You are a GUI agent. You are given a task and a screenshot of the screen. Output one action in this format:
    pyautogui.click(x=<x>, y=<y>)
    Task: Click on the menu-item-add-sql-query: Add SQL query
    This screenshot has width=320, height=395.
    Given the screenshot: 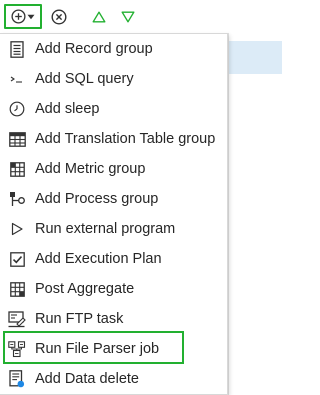 What is the action you would take?
    pyautogui.click(x=113, y=79)
    